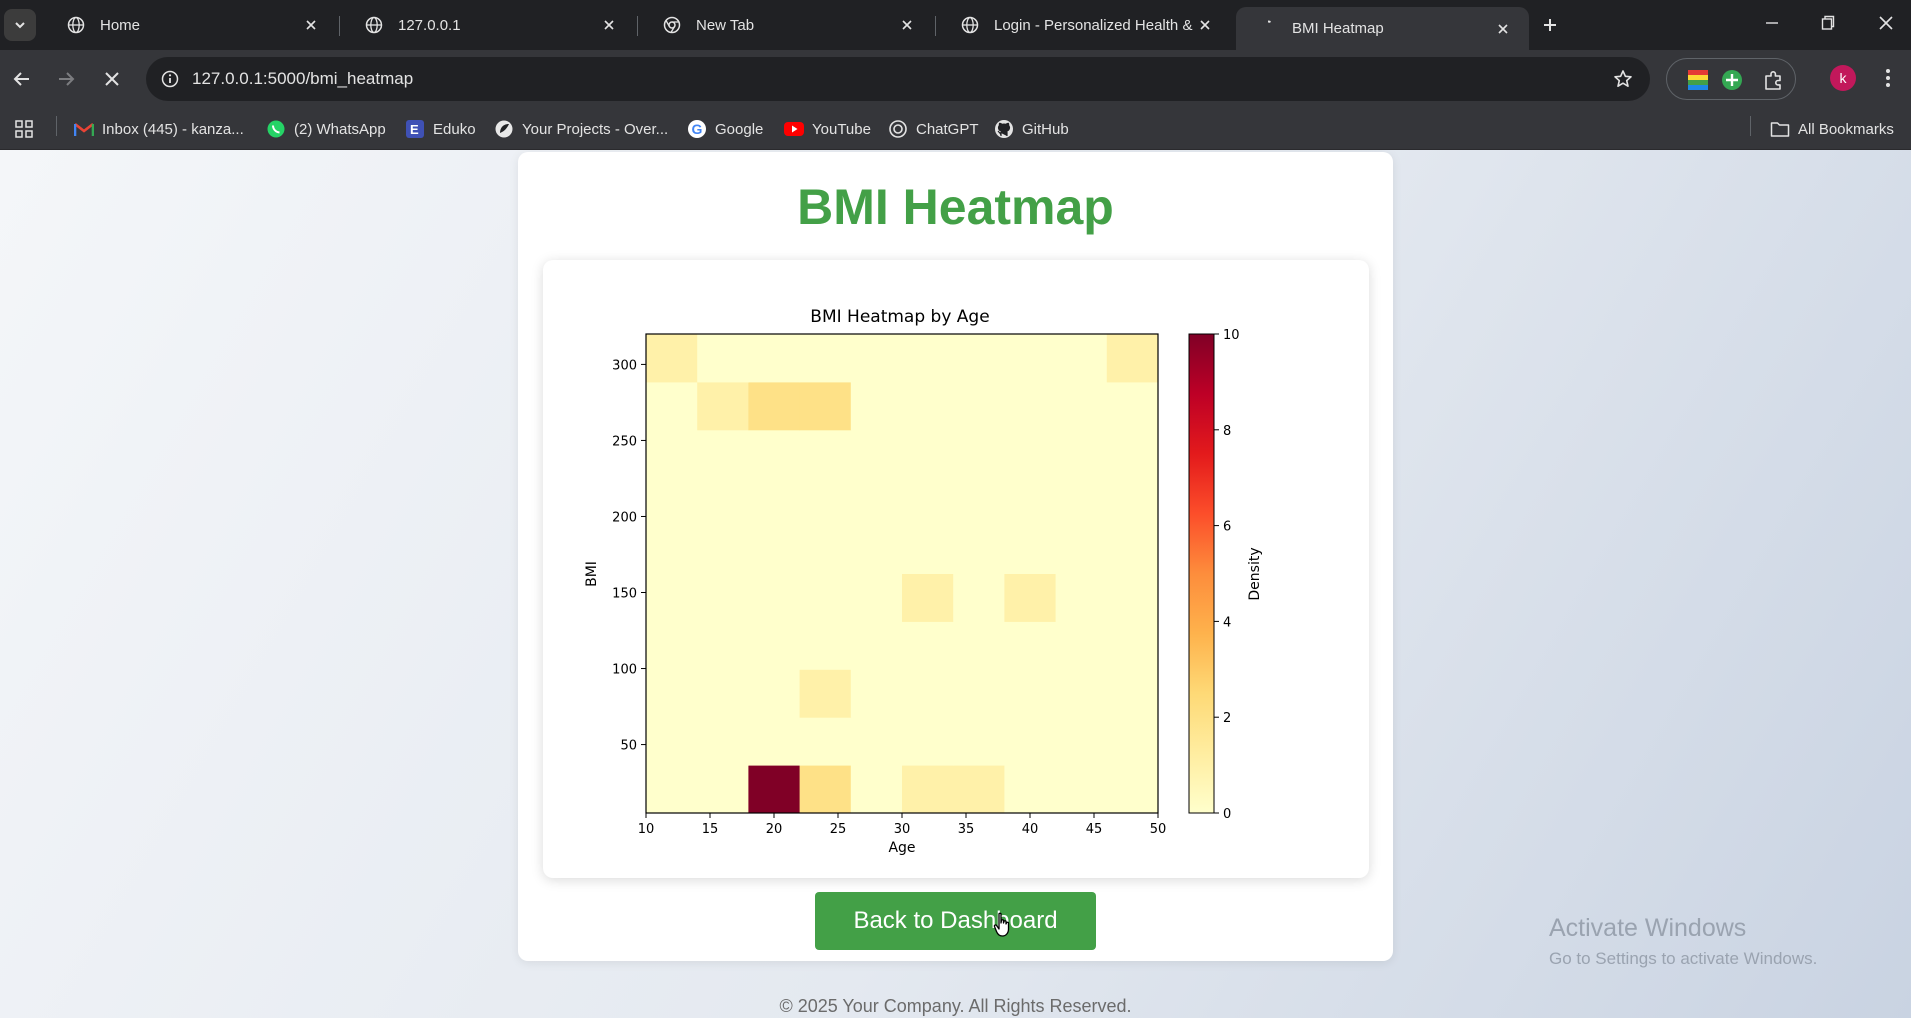 The image size is (1911, 1018). I want to click on y-tick-label: 100, so click(624, 670).